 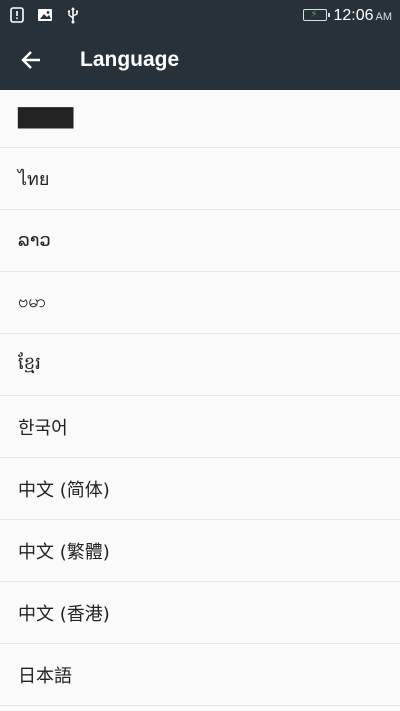 I want to click on status-right: ⚡ 12:06 AM, so click(x=347, y=15).